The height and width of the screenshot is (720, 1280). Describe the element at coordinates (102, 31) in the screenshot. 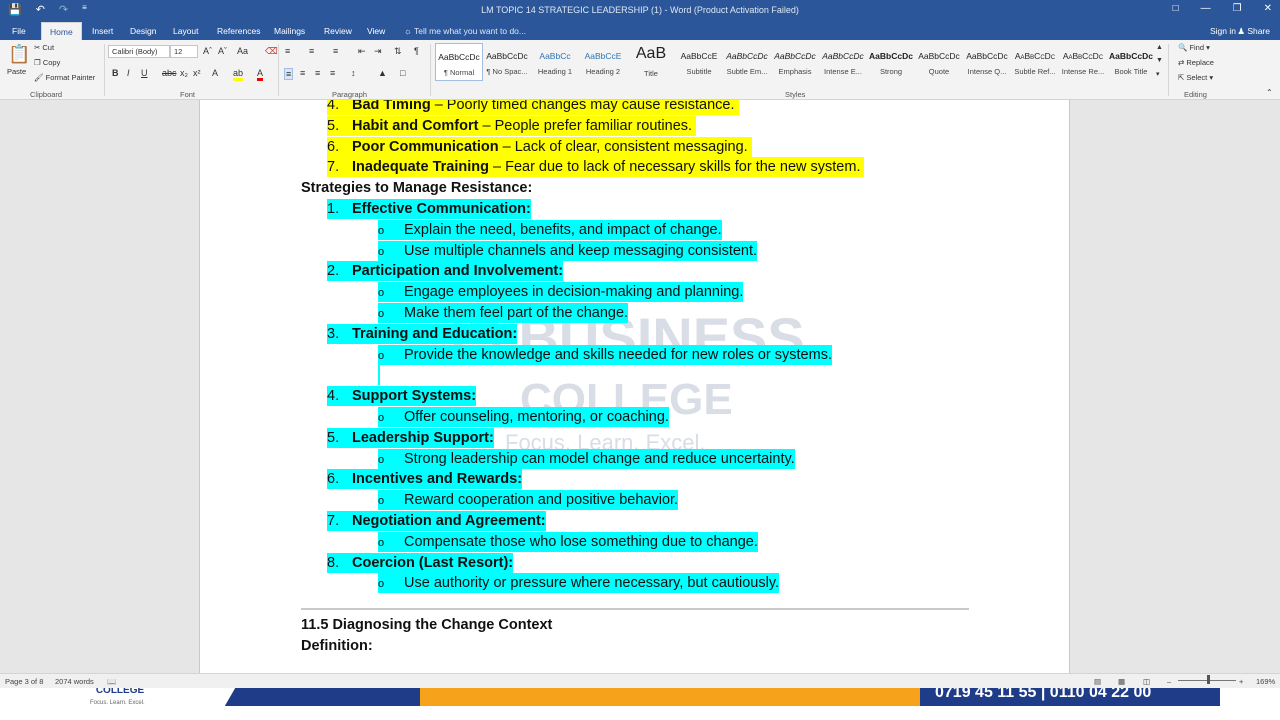

I see `tab-insert: Insert` at that location.